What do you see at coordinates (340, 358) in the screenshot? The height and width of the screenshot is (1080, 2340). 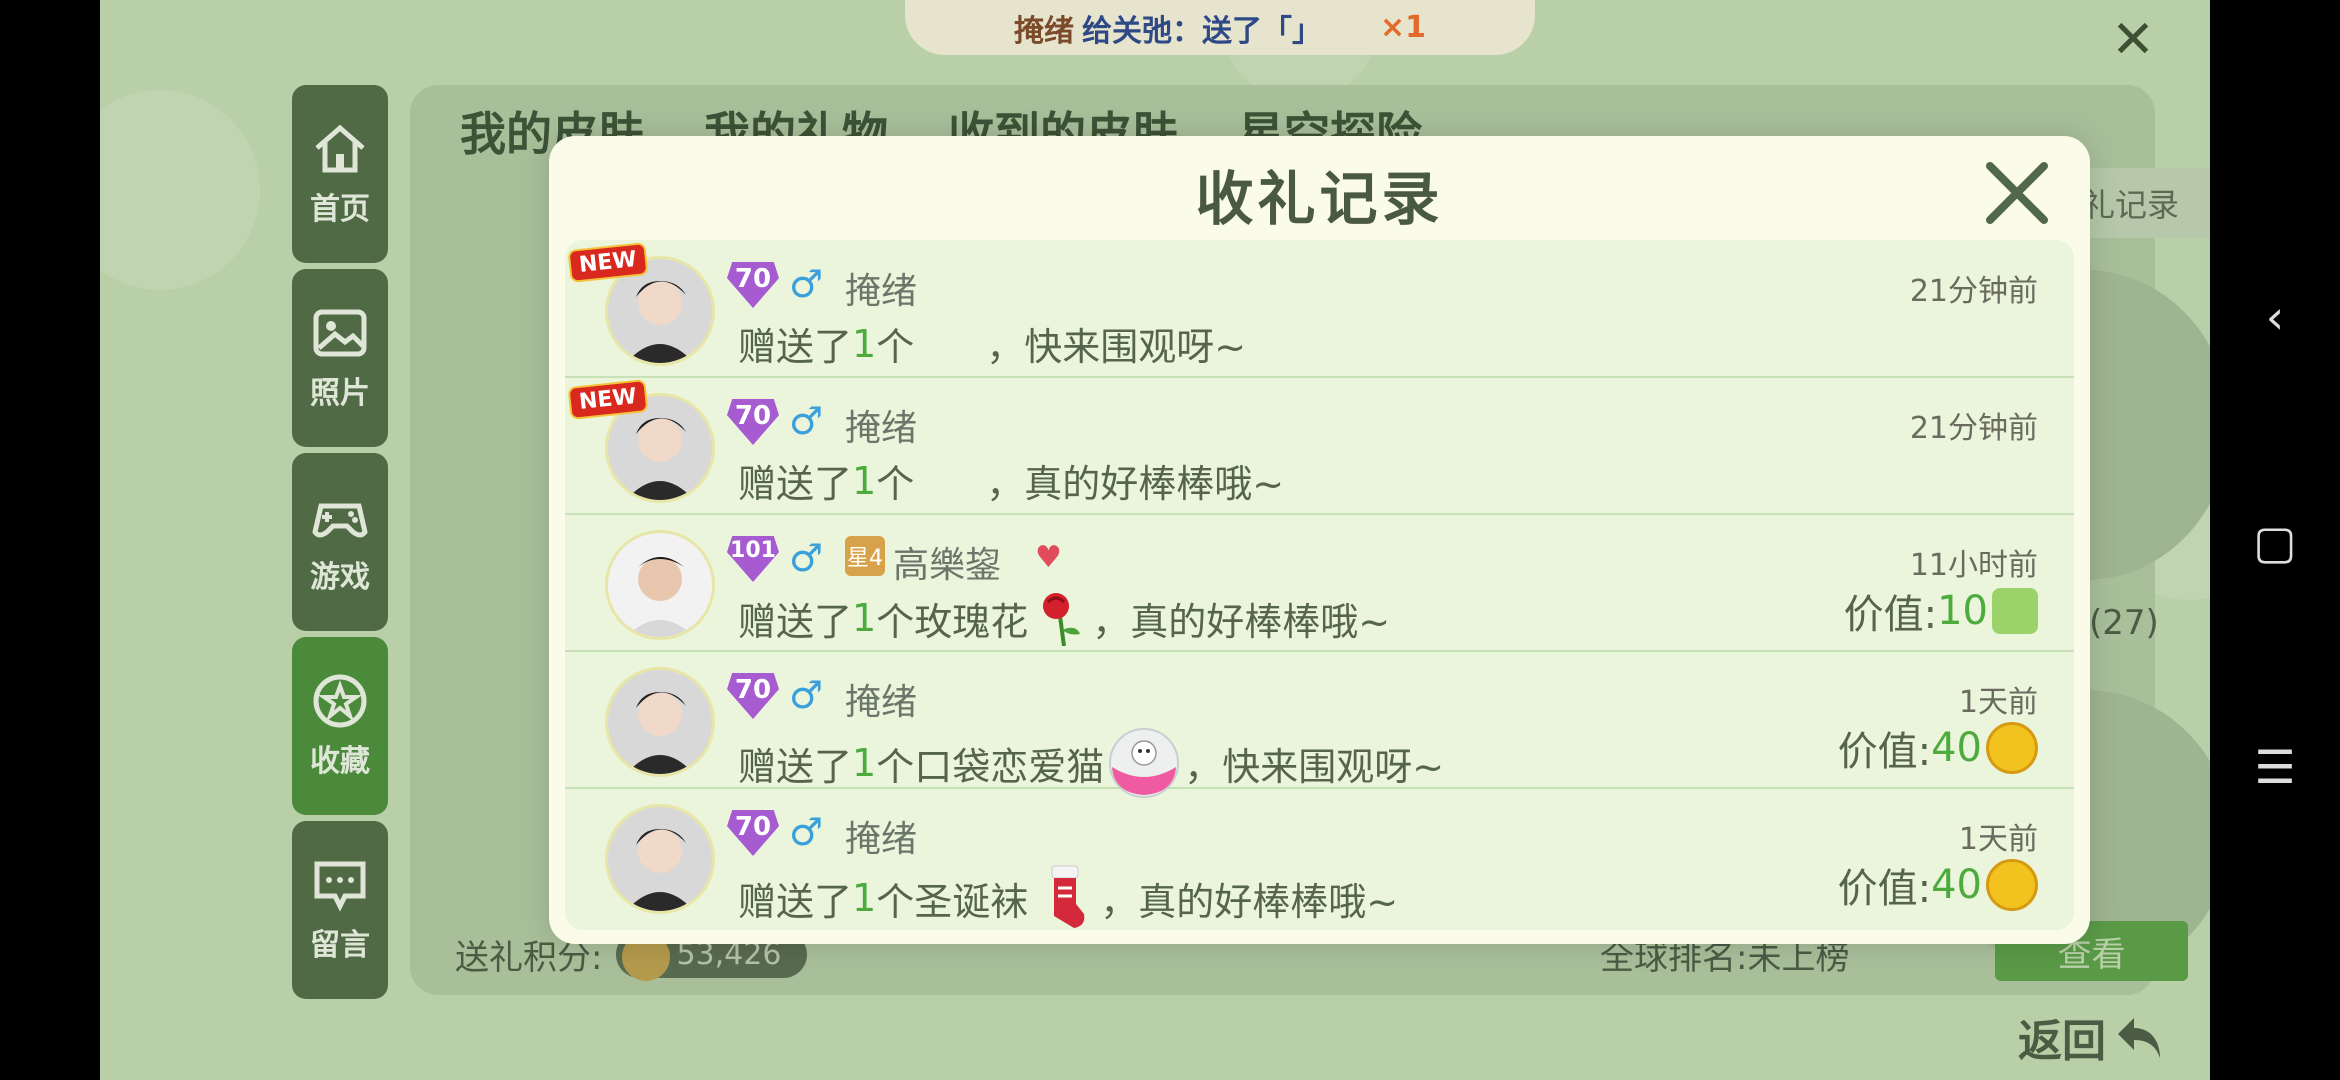 I see `sidebar-item-photos: 照片` at bounding box center [340, 358].